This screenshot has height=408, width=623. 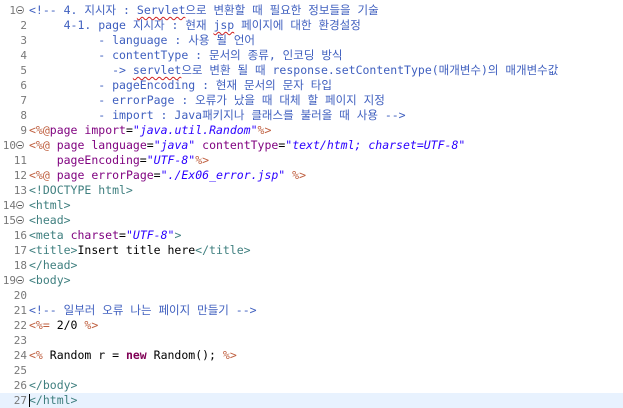 What do you see at coordinates (50, 205) in the screenshot?
I see `code-text: <html>` at bounding box center [50, 205].